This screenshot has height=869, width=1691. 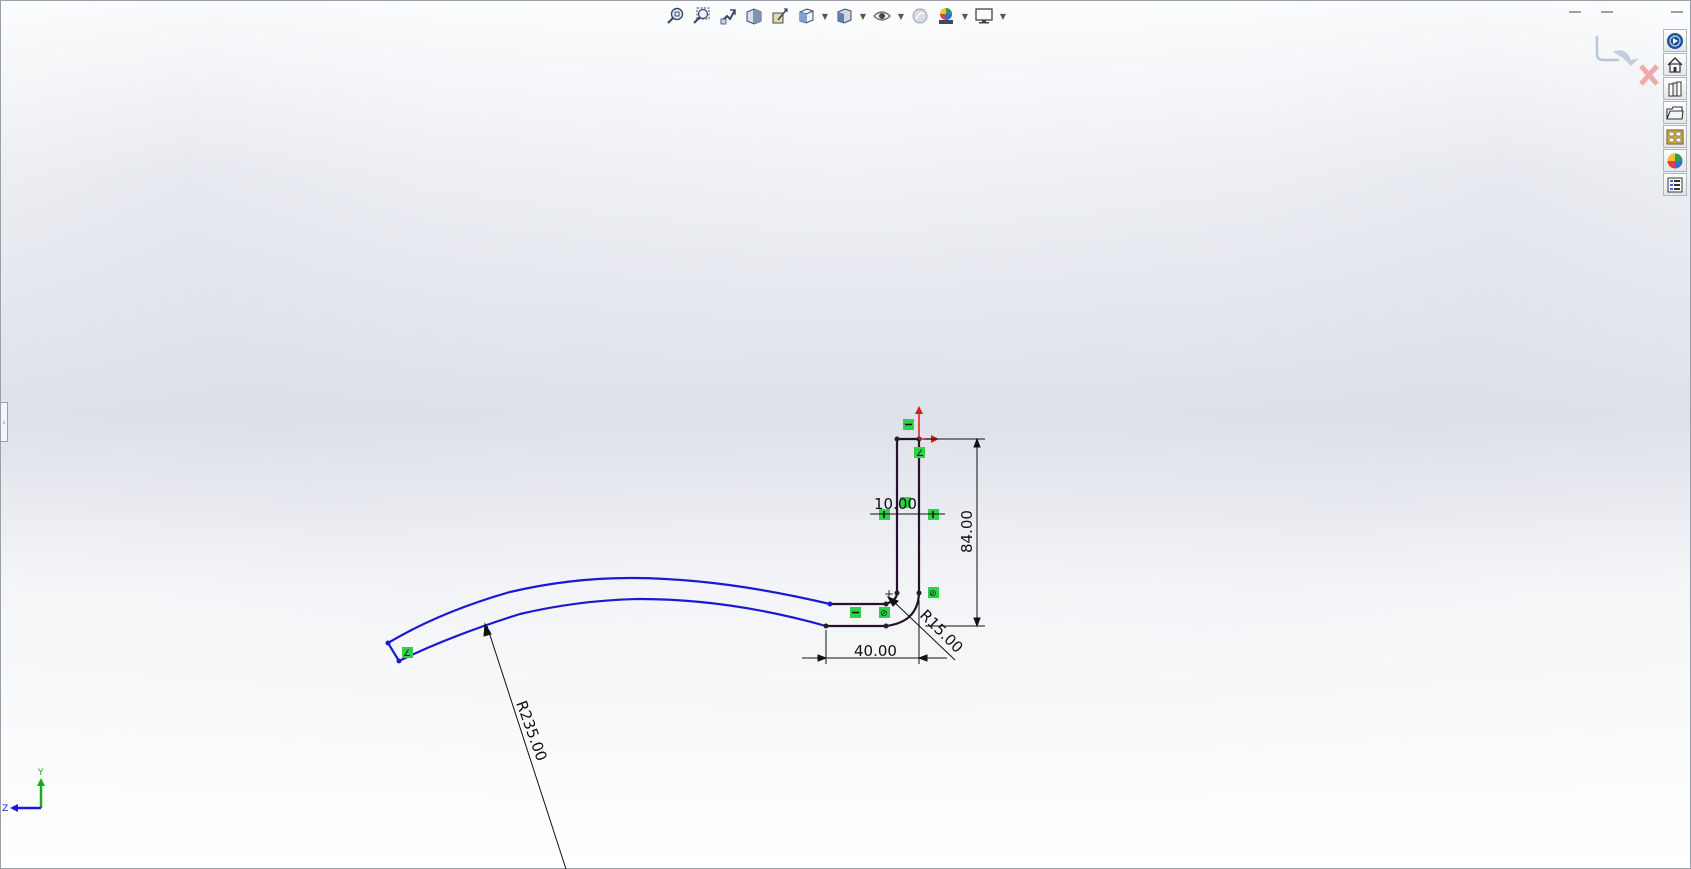 I want to click on dimension-thickness: 10.00, so click(x=895, y=504).